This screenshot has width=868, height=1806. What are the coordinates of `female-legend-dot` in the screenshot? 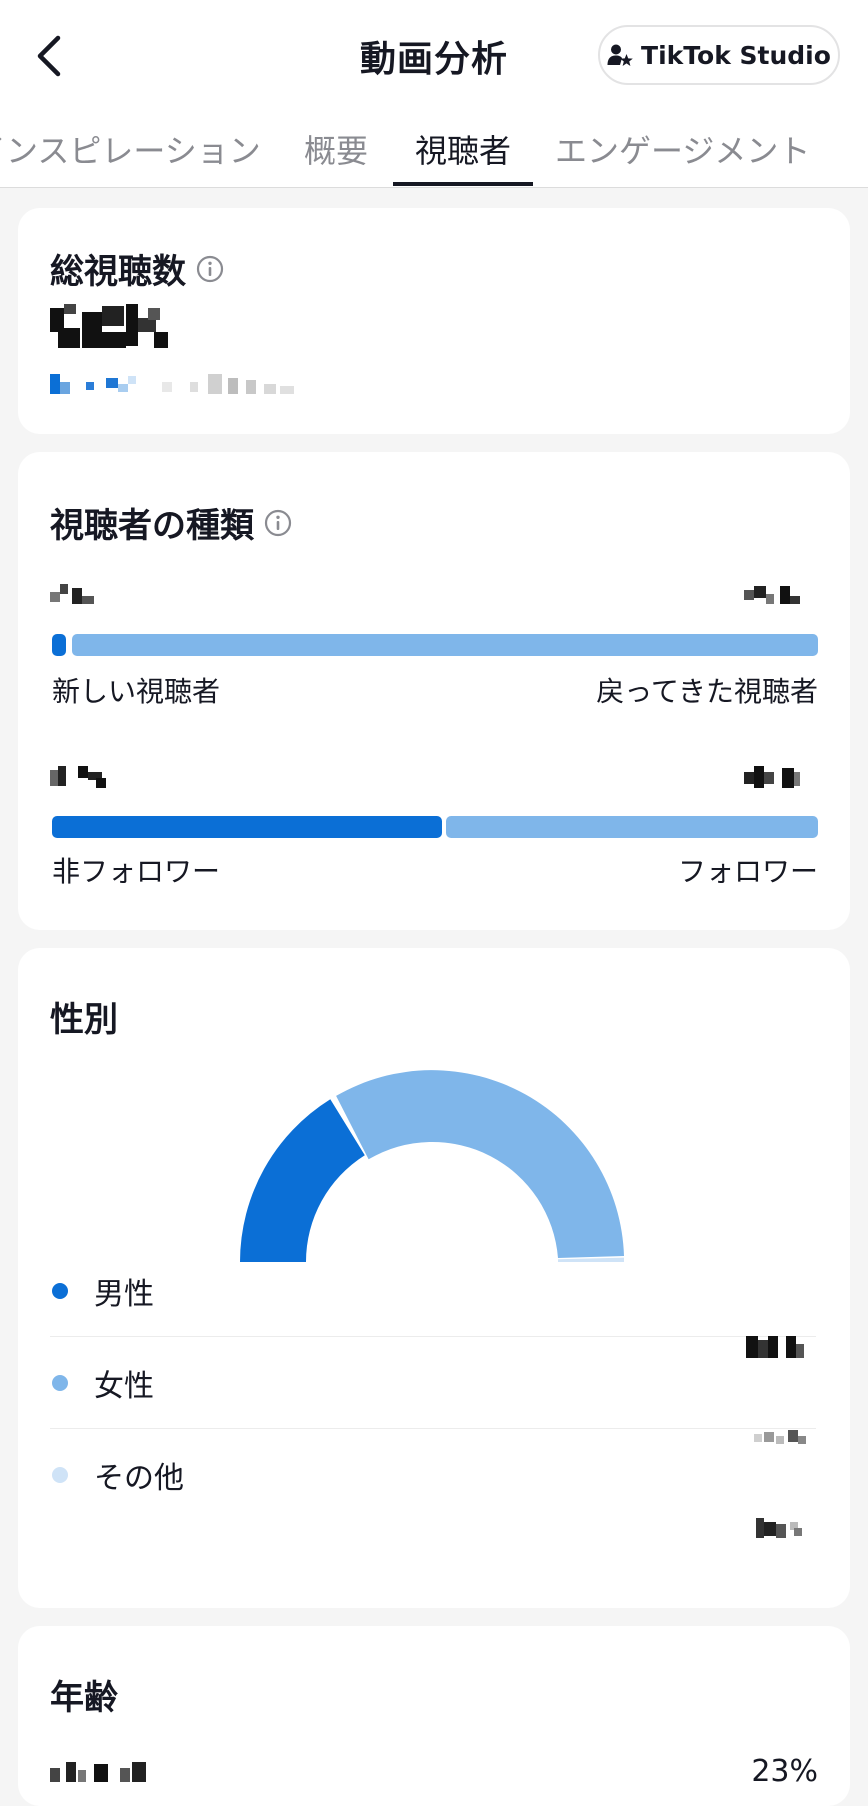 It's located at (60, 1383).